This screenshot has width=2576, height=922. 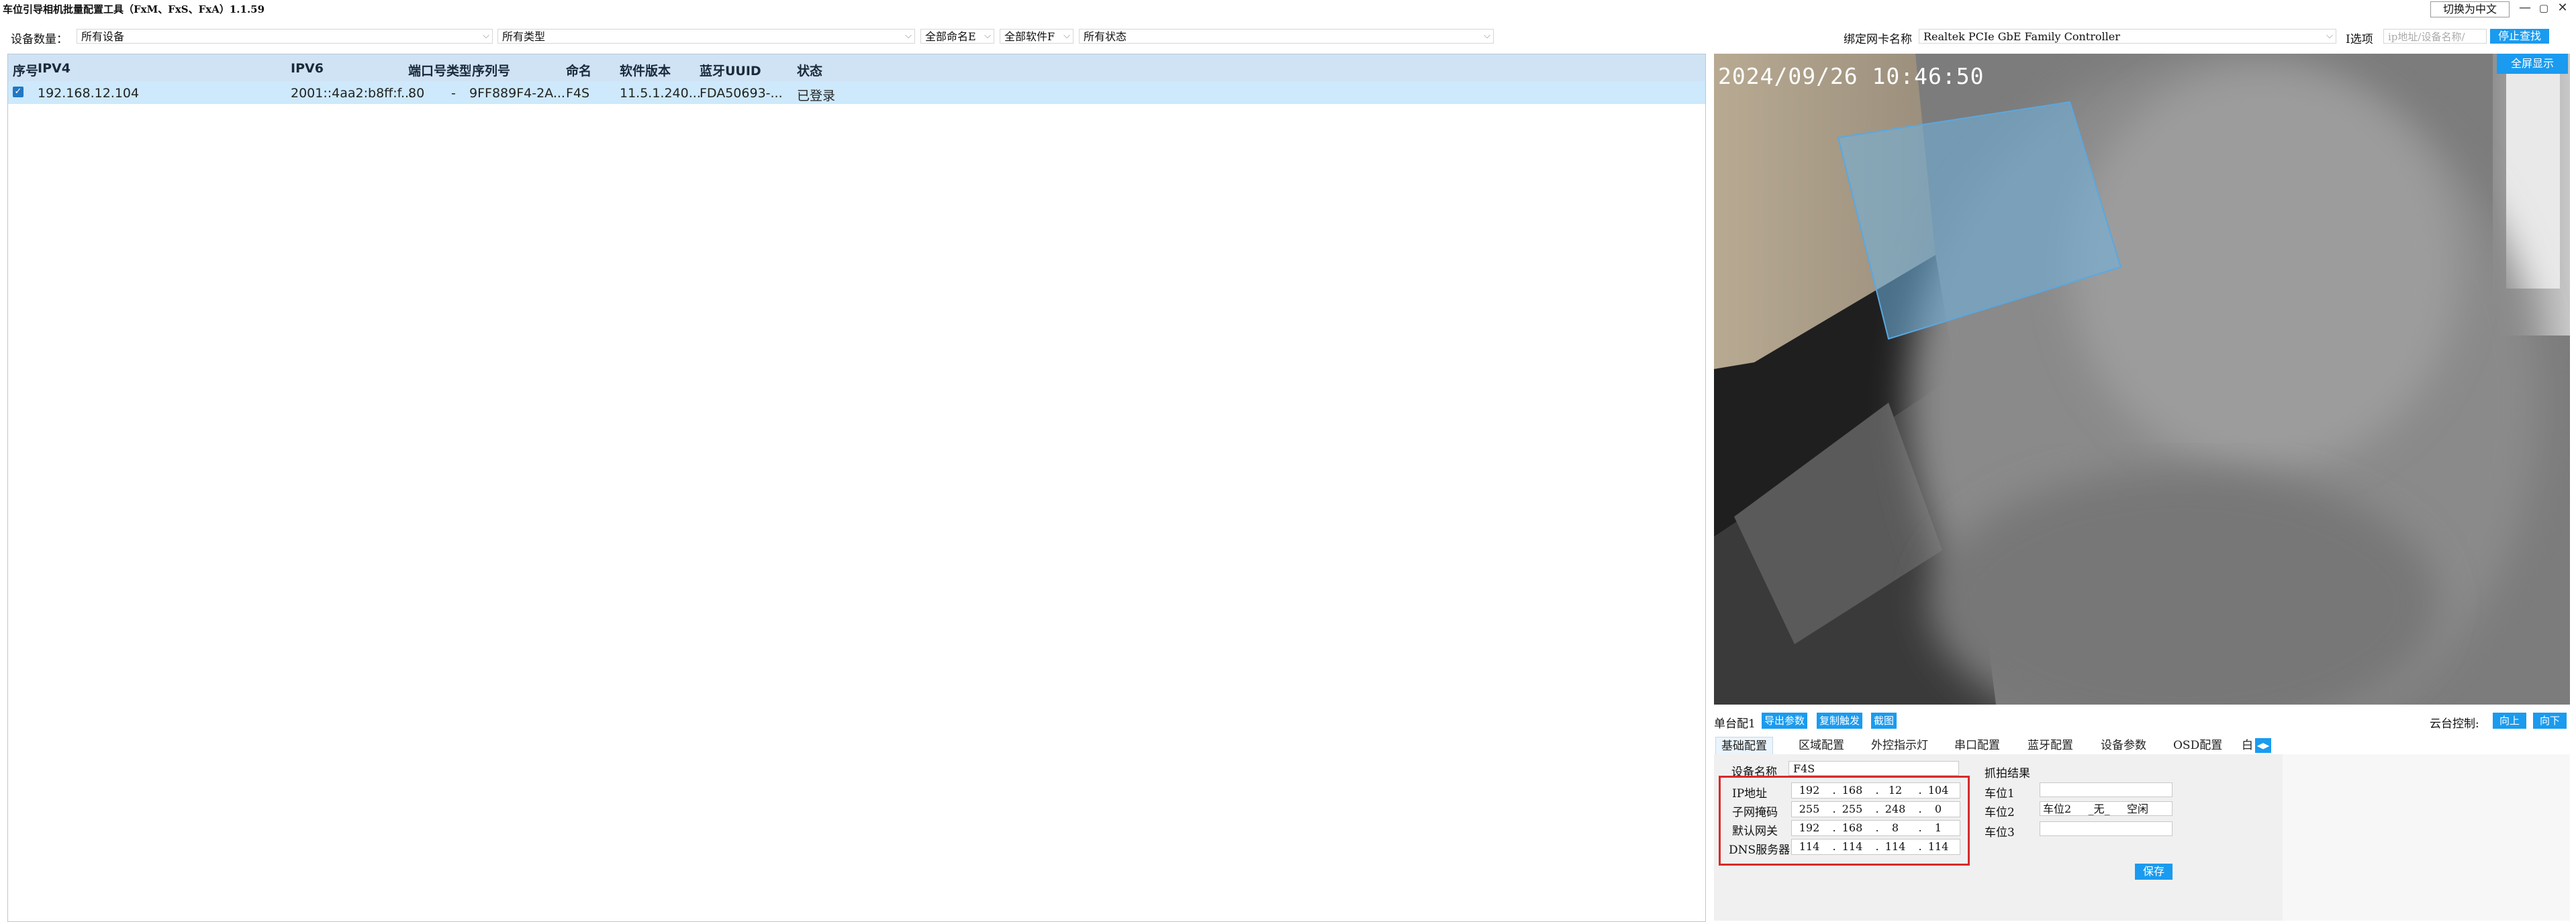 I want to click on ip-address-label: IP地址, so click(x=1750, y=794).